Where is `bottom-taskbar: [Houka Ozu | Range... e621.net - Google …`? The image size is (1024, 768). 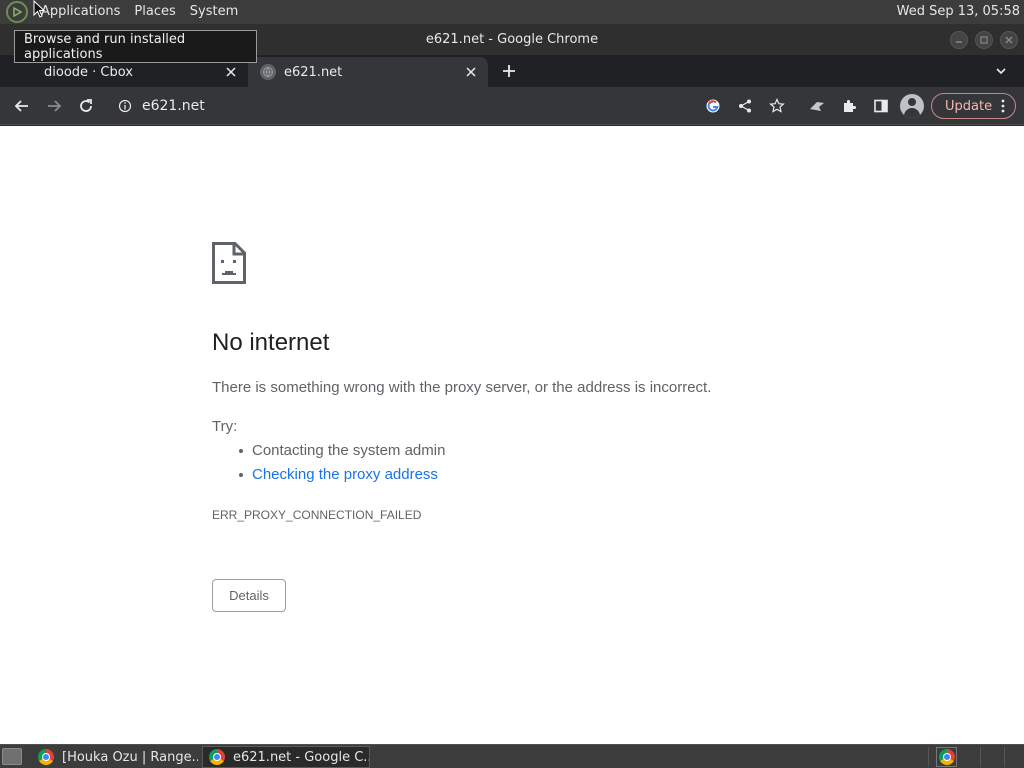
bottom-taskbar: [Houka Ozu | Range... e621.net - Google … is located at coordinates (512, 756).